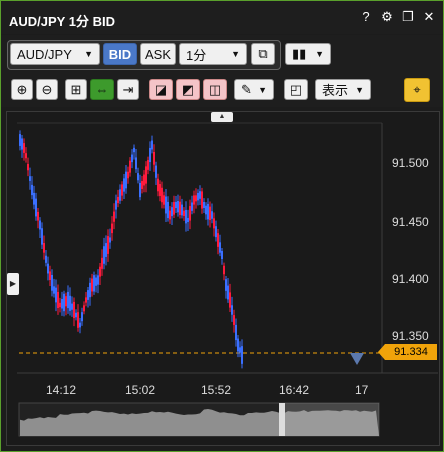  What do you see at coordinates (140, 390) in the screenshot?
I see `x-tick-label: 15:02` at bounding box center [140, 390].